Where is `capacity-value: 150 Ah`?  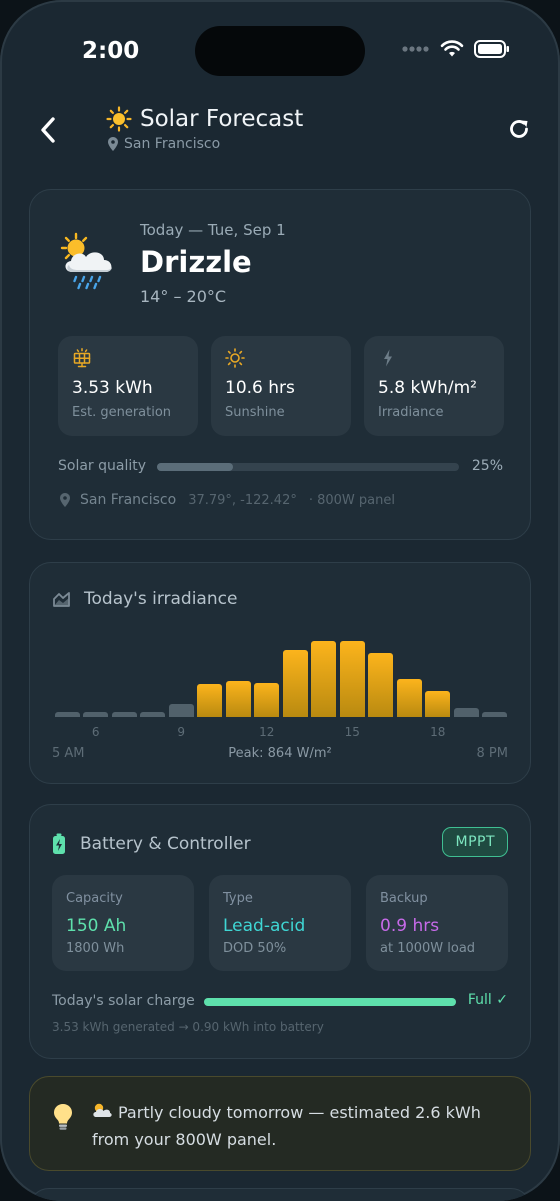
capacity-value: 150 Ah is located at coordinates (96, 926).